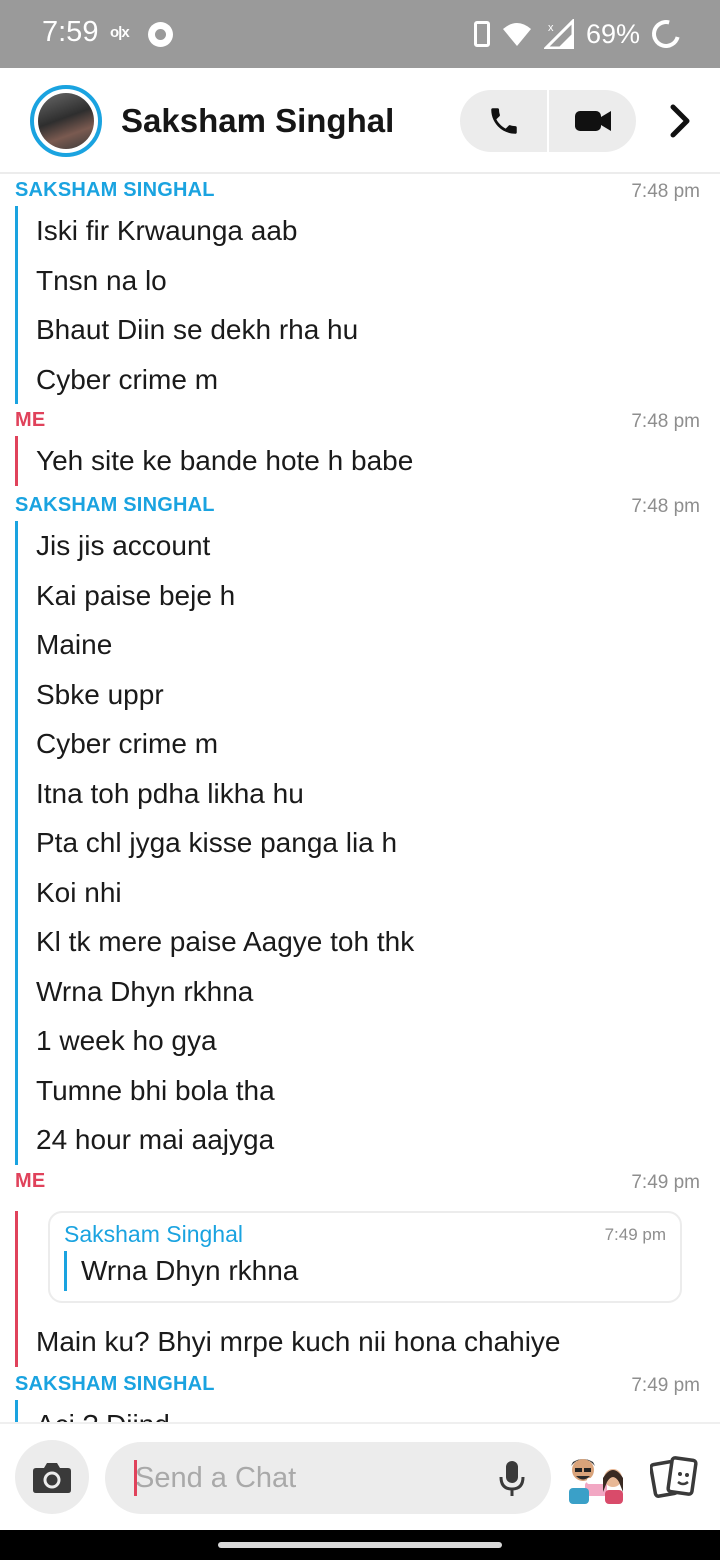 The height and width of the screenshot is (1560, 720). I want to click on quote-sender: Saksham Singhal, so click(153, 1234).